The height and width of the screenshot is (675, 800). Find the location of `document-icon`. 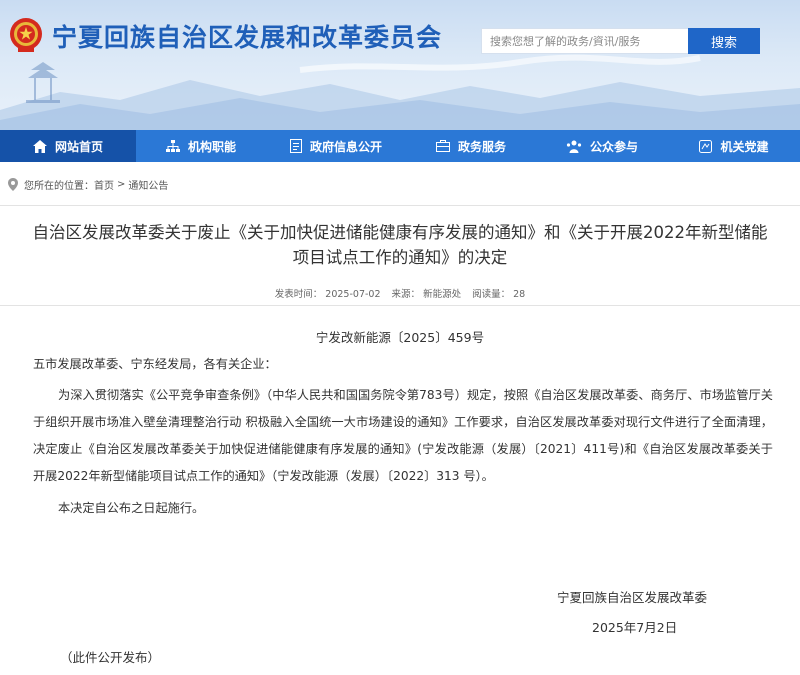

document-icon is located at coordinates (295, 146).